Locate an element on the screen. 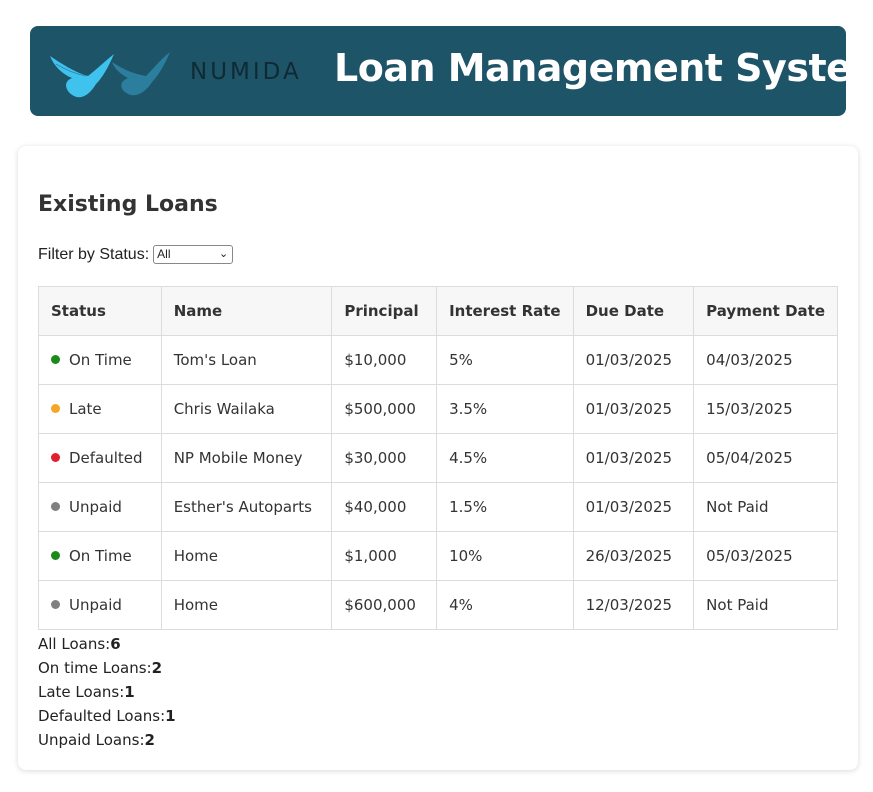  interest-rate-cell: 5% is located at coordinates (505, 360).